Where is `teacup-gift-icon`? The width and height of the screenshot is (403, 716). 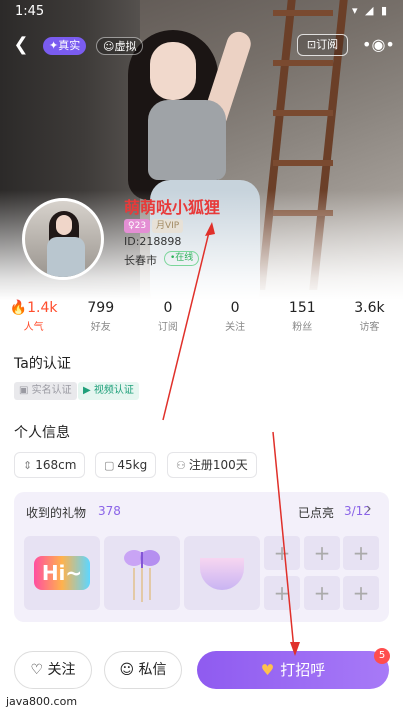 teacup-gift-icon is located at coordinates (222, 574).